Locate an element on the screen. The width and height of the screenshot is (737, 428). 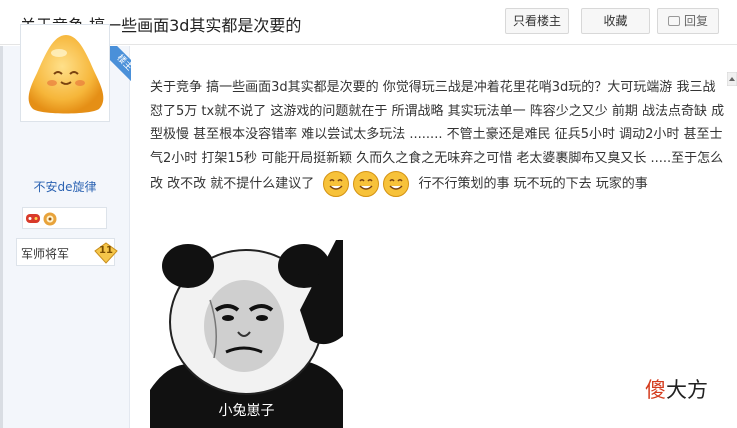
smiley-group is located at coordinates (366, 184).